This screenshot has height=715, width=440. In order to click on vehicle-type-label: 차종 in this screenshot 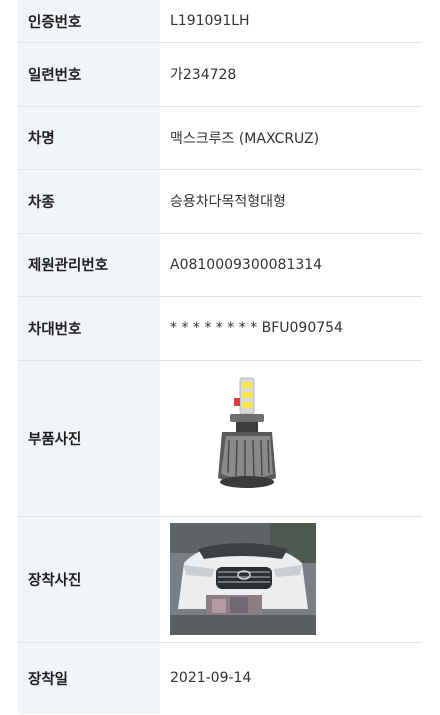, I will do `click(89, 201)`.